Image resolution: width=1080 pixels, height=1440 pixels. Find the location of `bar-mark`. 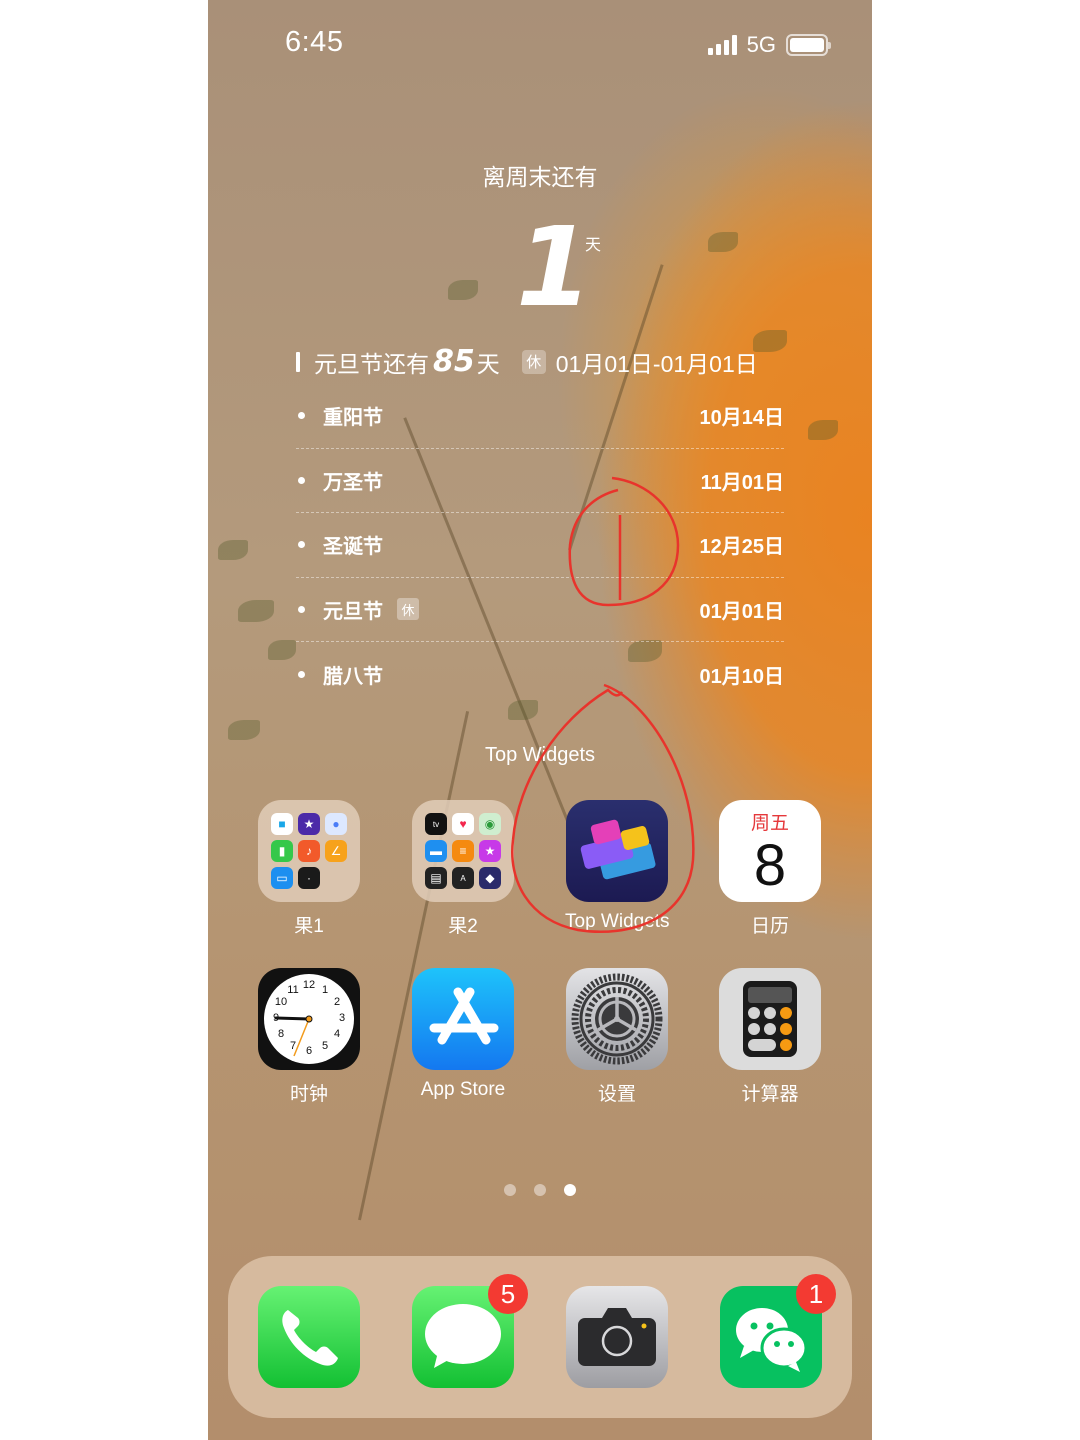

bar-mark is located at coordinates (298, 361).